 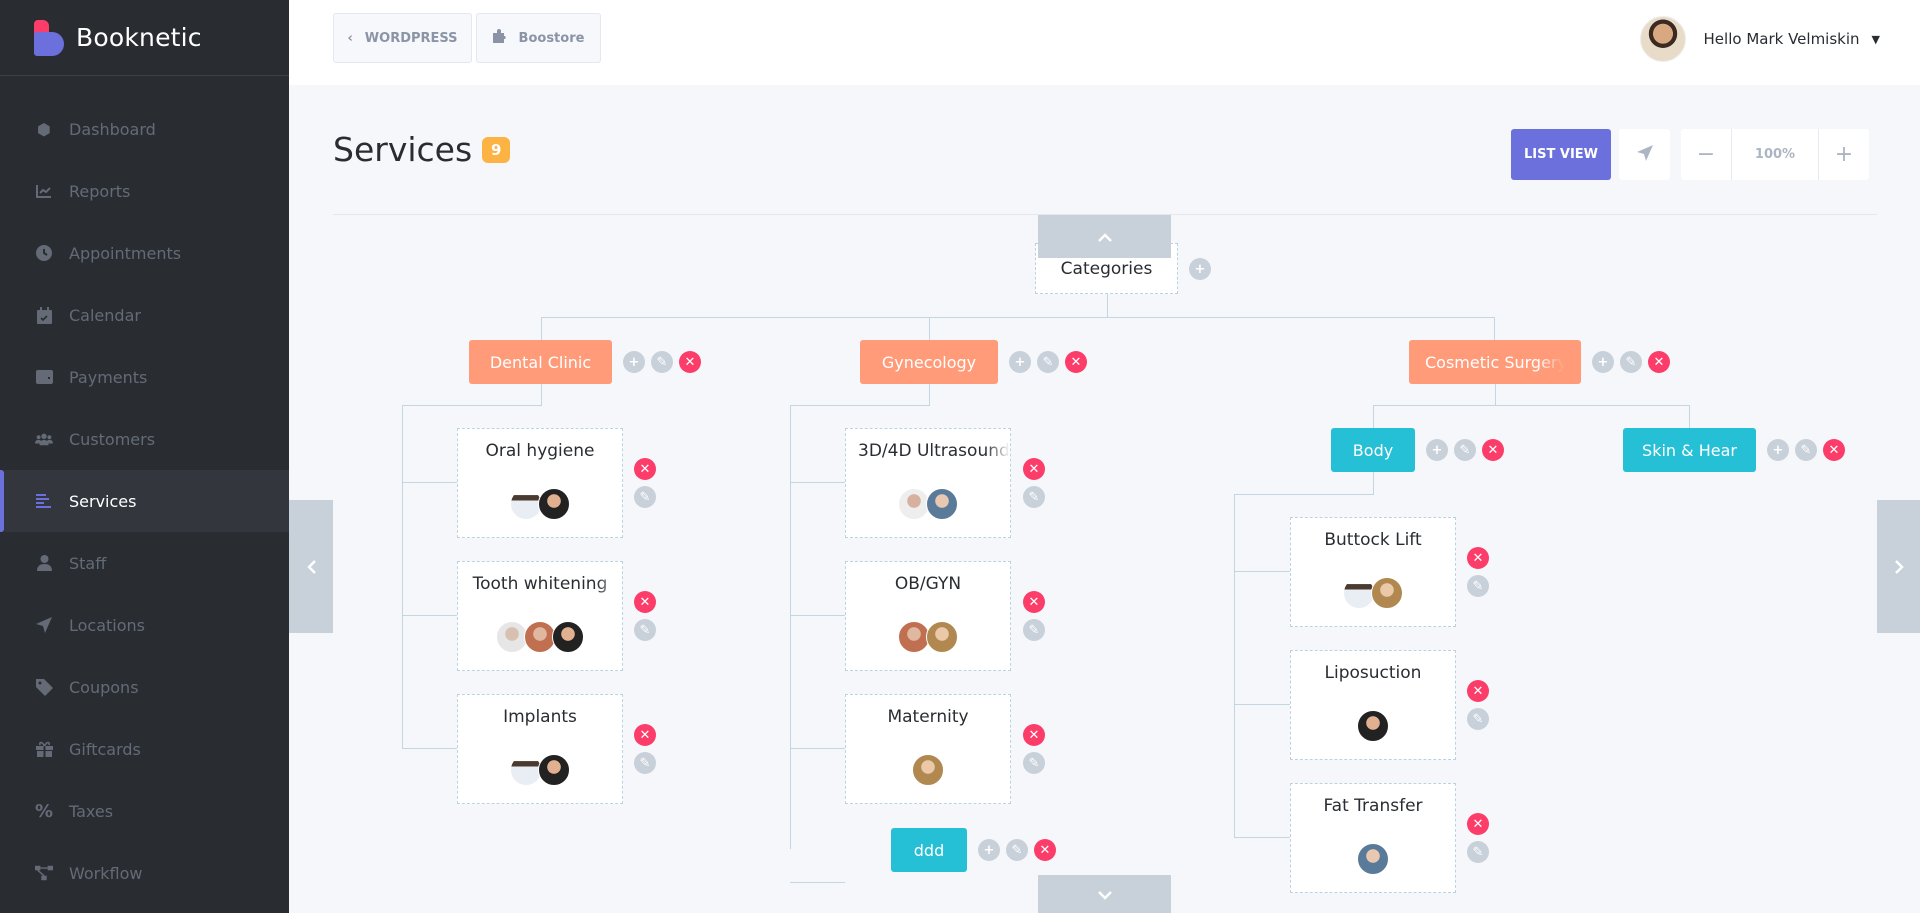 What do you see at coordinates (1373, 806) in the screenshot?
I see `service-name: Fat Transfer` at bounding box center [1373, 806].